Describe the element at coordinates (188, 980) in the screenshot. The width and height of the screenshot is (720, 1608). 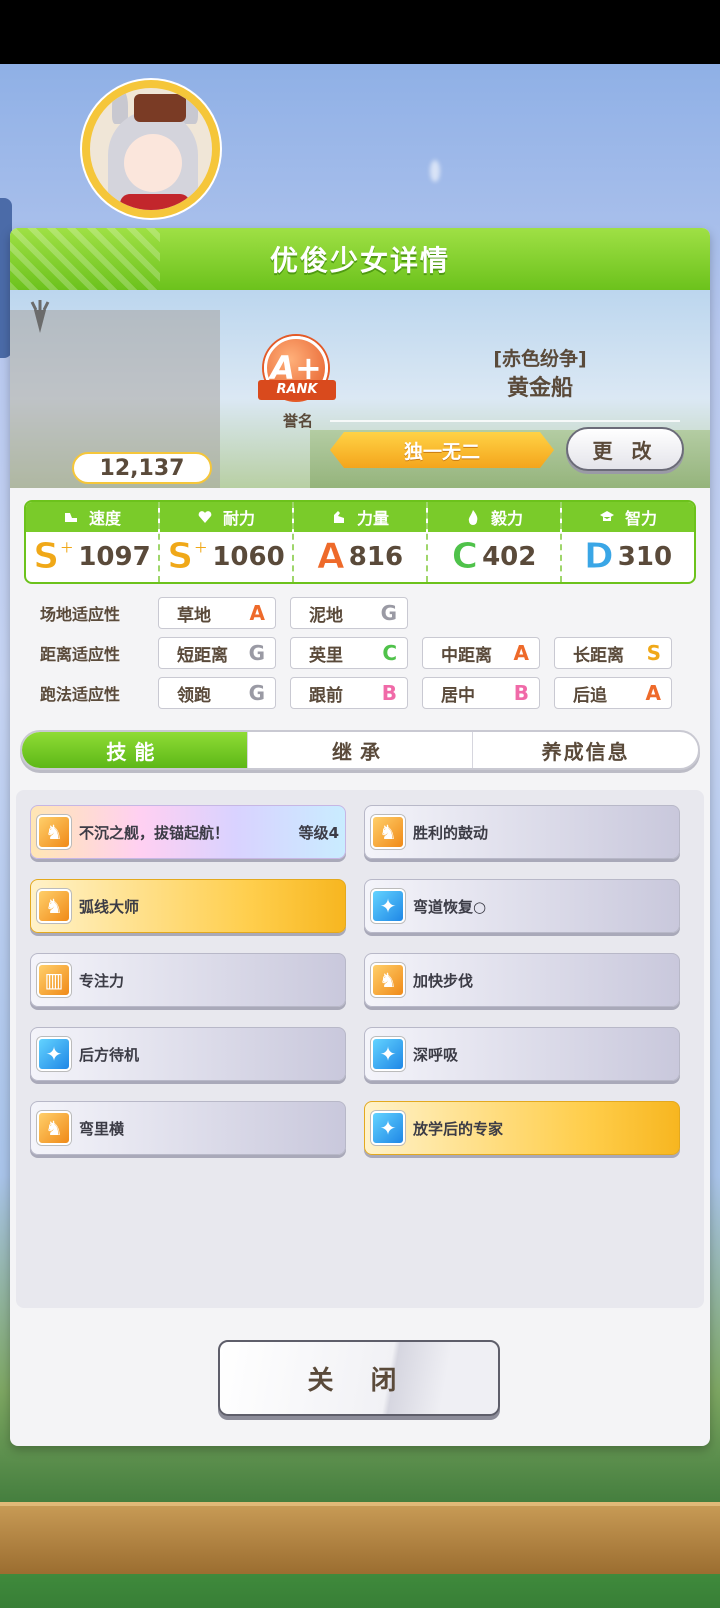
I see `skill-item: ▥ 专注力` at that location.